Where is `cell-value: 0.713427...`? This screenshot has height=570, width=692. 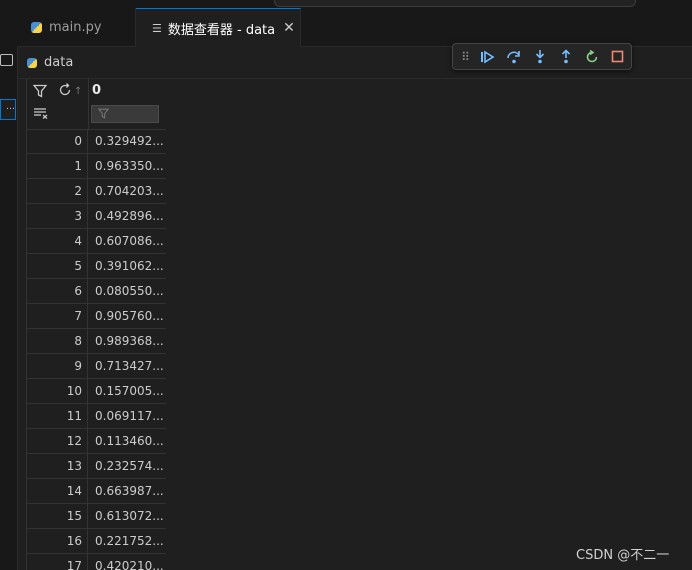
cell-value: 0.713427... is located at coordinates (127, 366).